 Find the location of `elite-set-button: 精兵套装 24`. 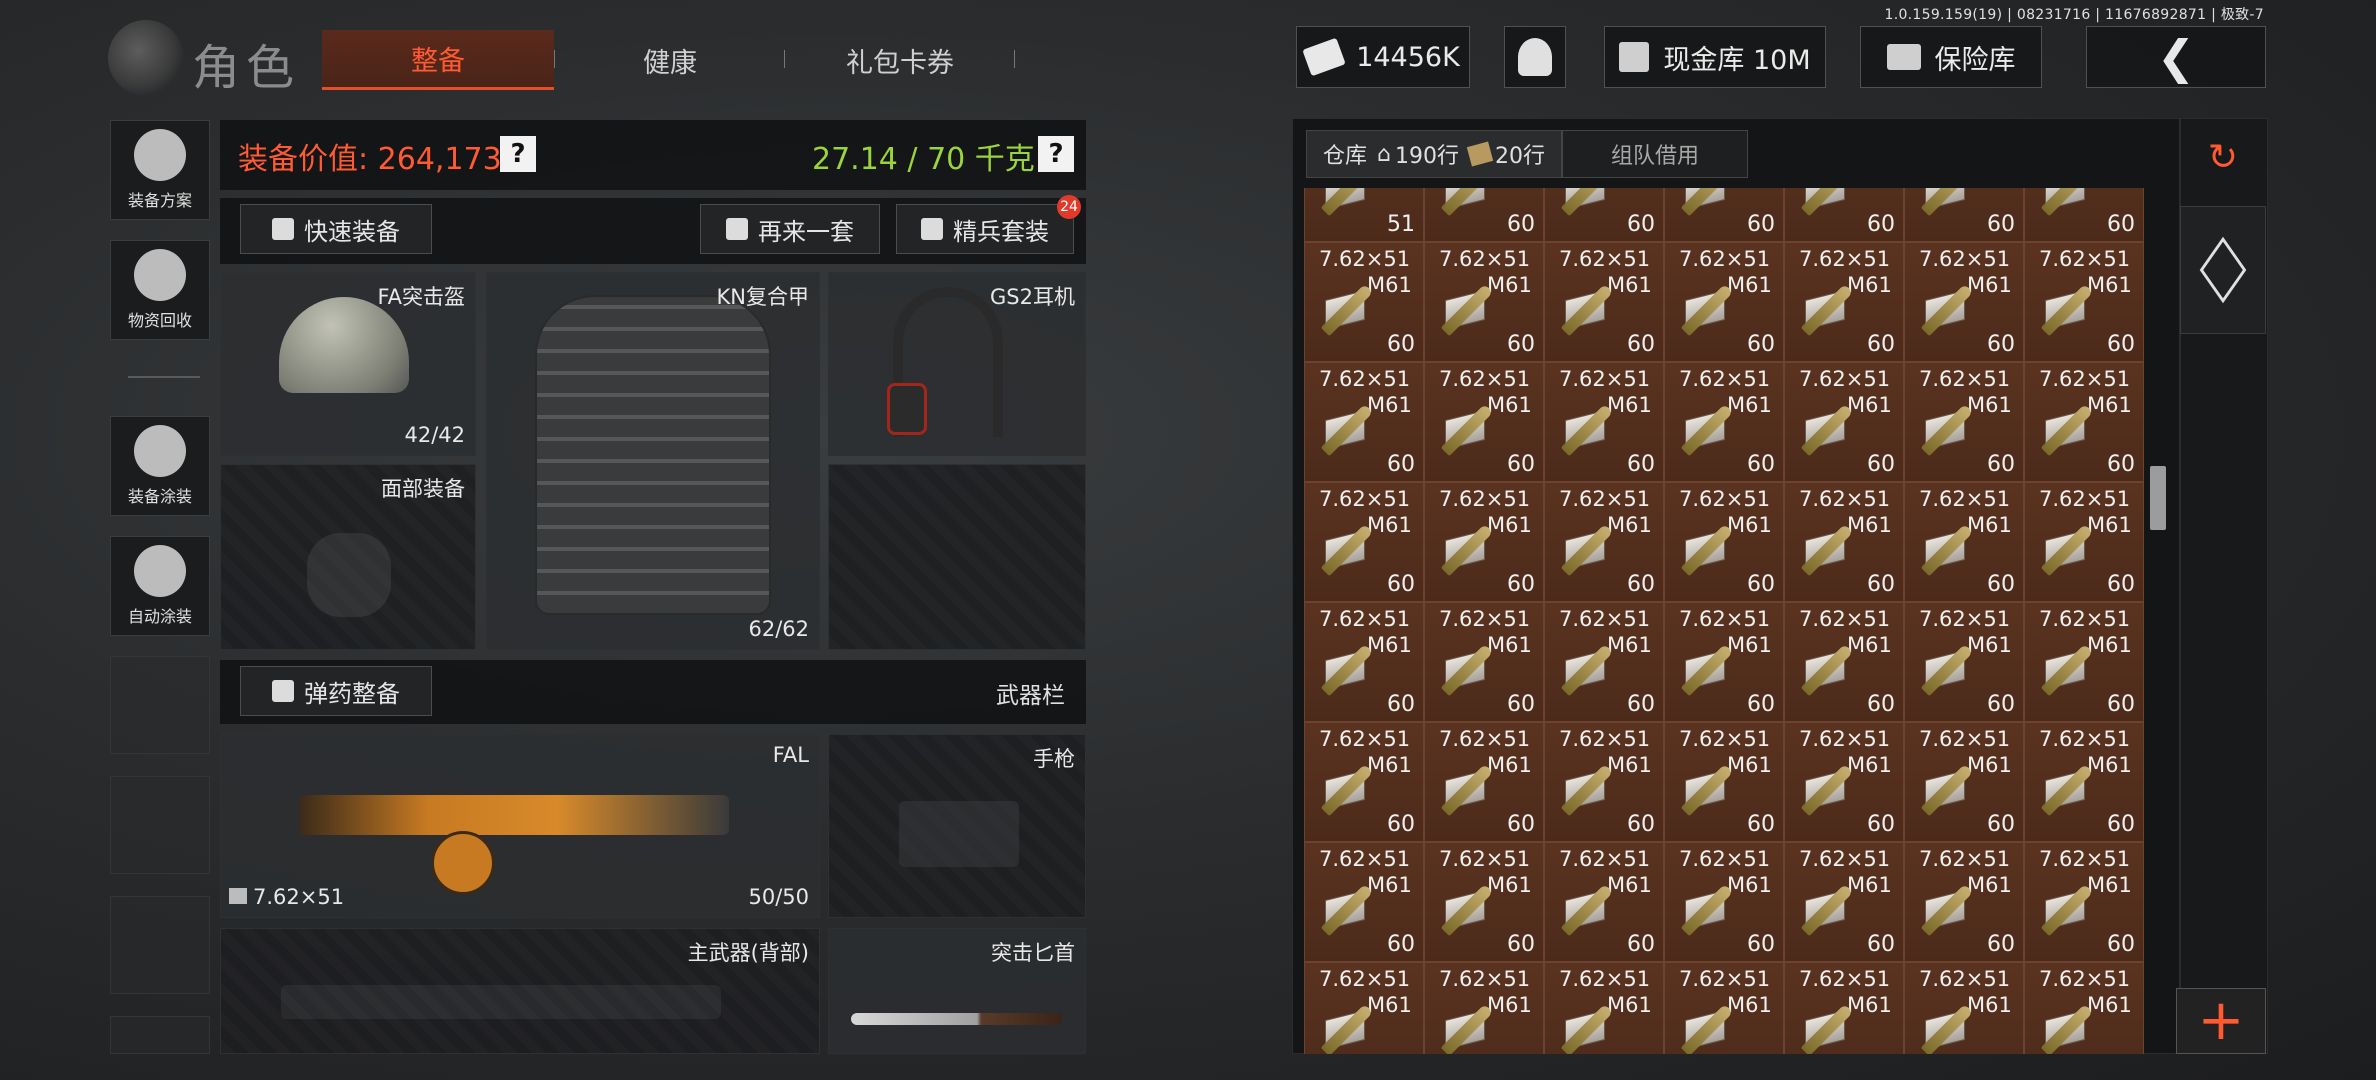

elite-set-button: 精兵套装 24 is located at coordinates (988, 224).